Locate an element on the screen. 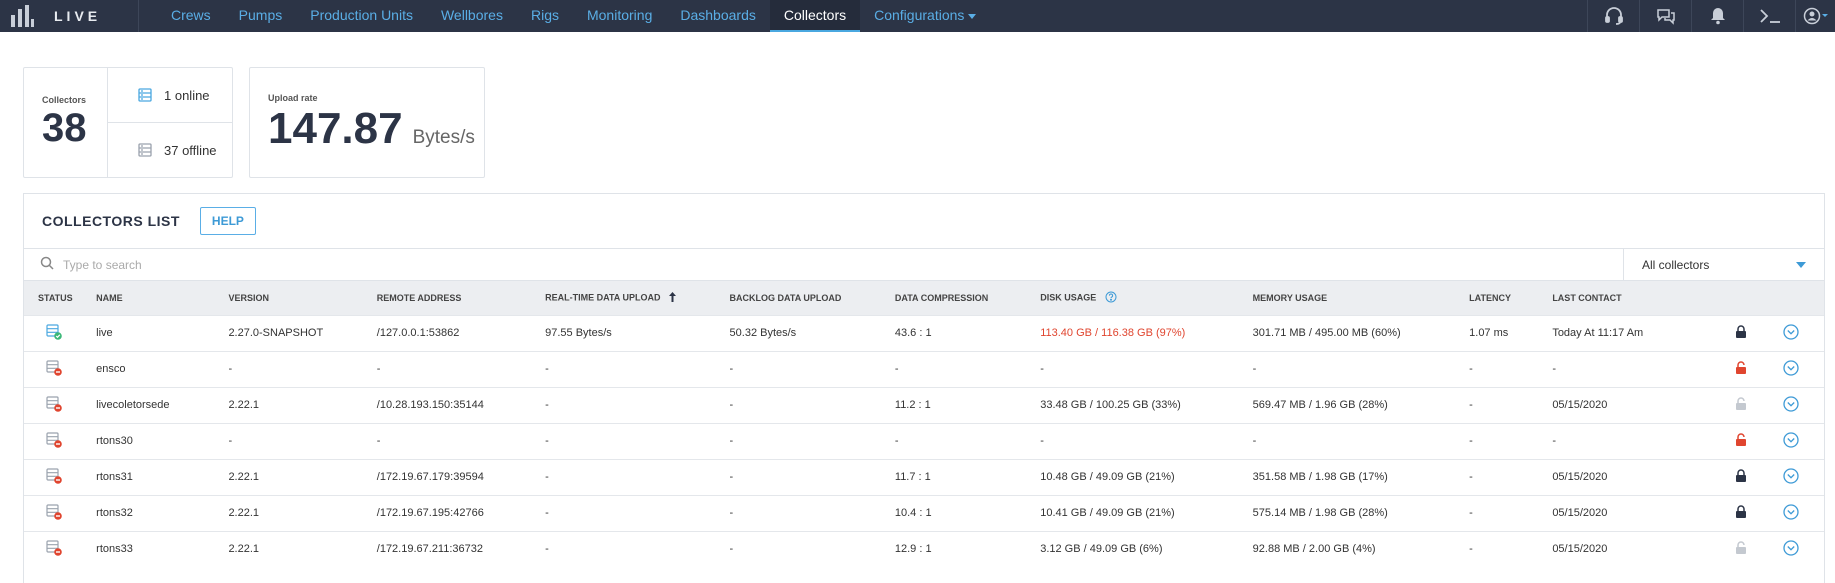  search-input is located at coordinates (363, 264).